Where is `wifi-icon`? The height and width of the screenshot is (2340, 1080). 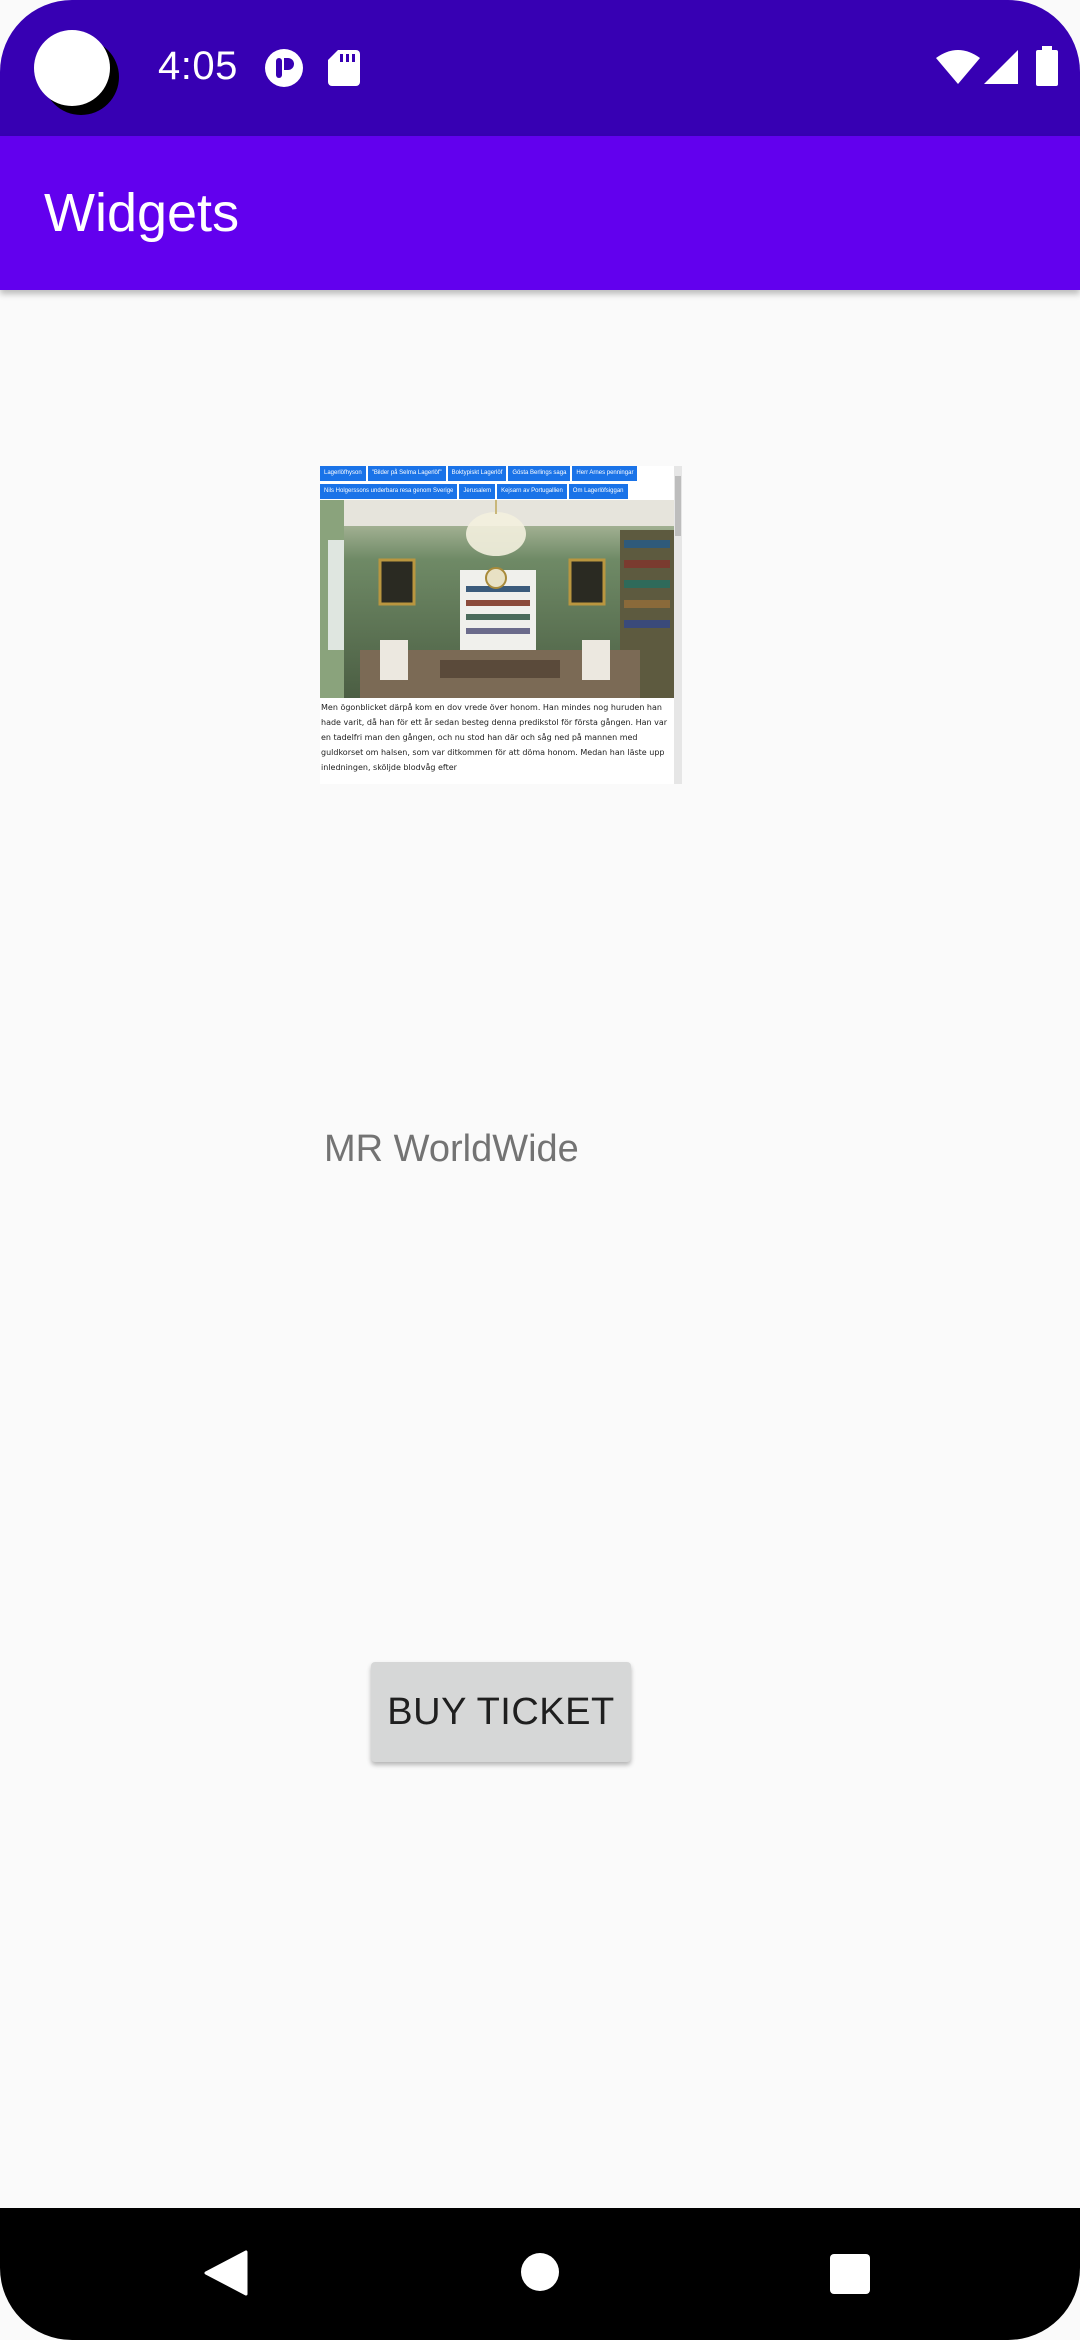 wifi-icon is located at coordinates (958, 67).